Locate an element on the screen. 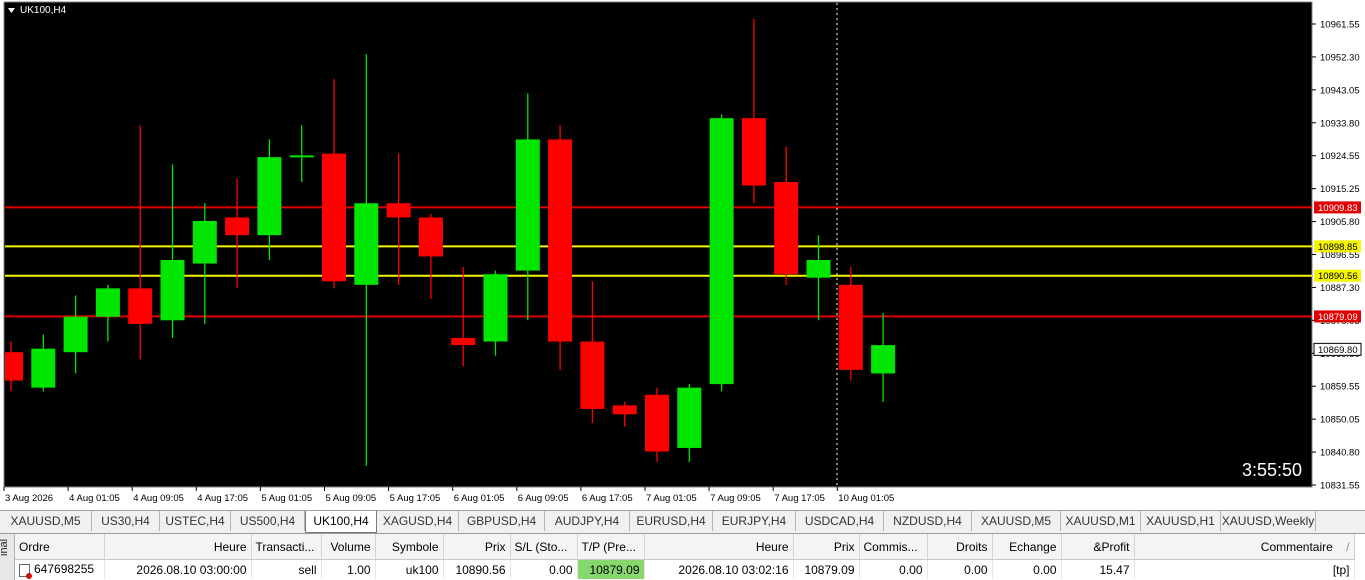 The image size is (1365, 580). cell-volume: 1.00 is located at coordinates (348, 569).